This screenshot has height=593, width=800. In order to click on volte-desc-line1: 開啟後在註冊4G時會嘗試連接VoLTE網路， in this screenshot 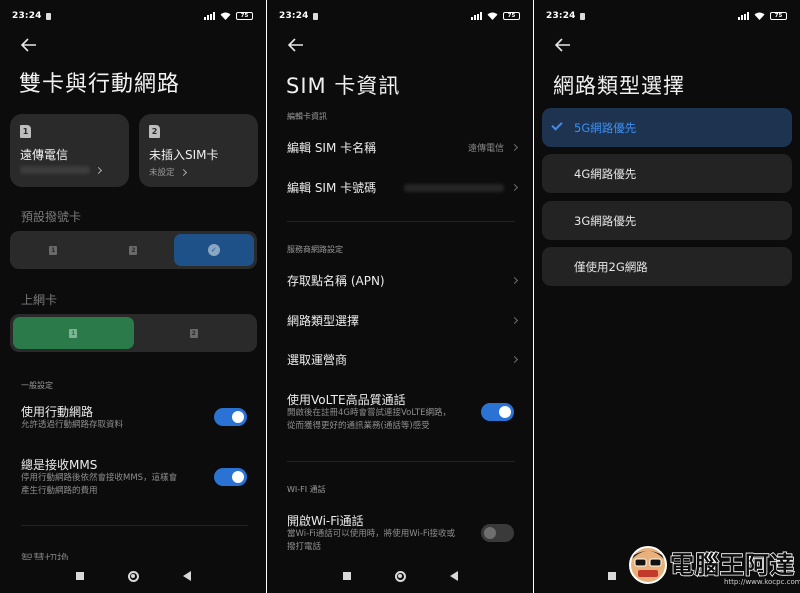, I will do `click(369, 413)`.